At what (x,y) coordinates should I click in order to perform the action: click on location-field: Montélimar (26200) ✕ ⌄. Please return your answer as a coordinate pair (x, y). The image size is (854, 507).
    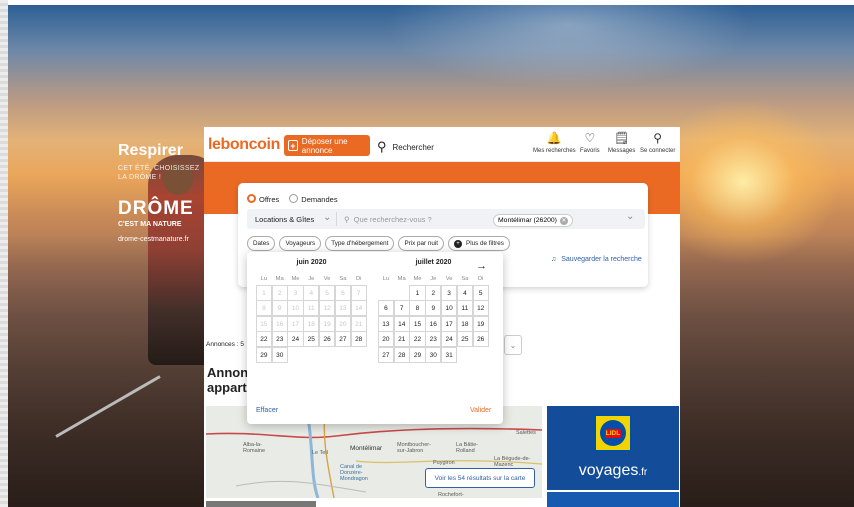
    Looking at the image, I should click on (567, 219).